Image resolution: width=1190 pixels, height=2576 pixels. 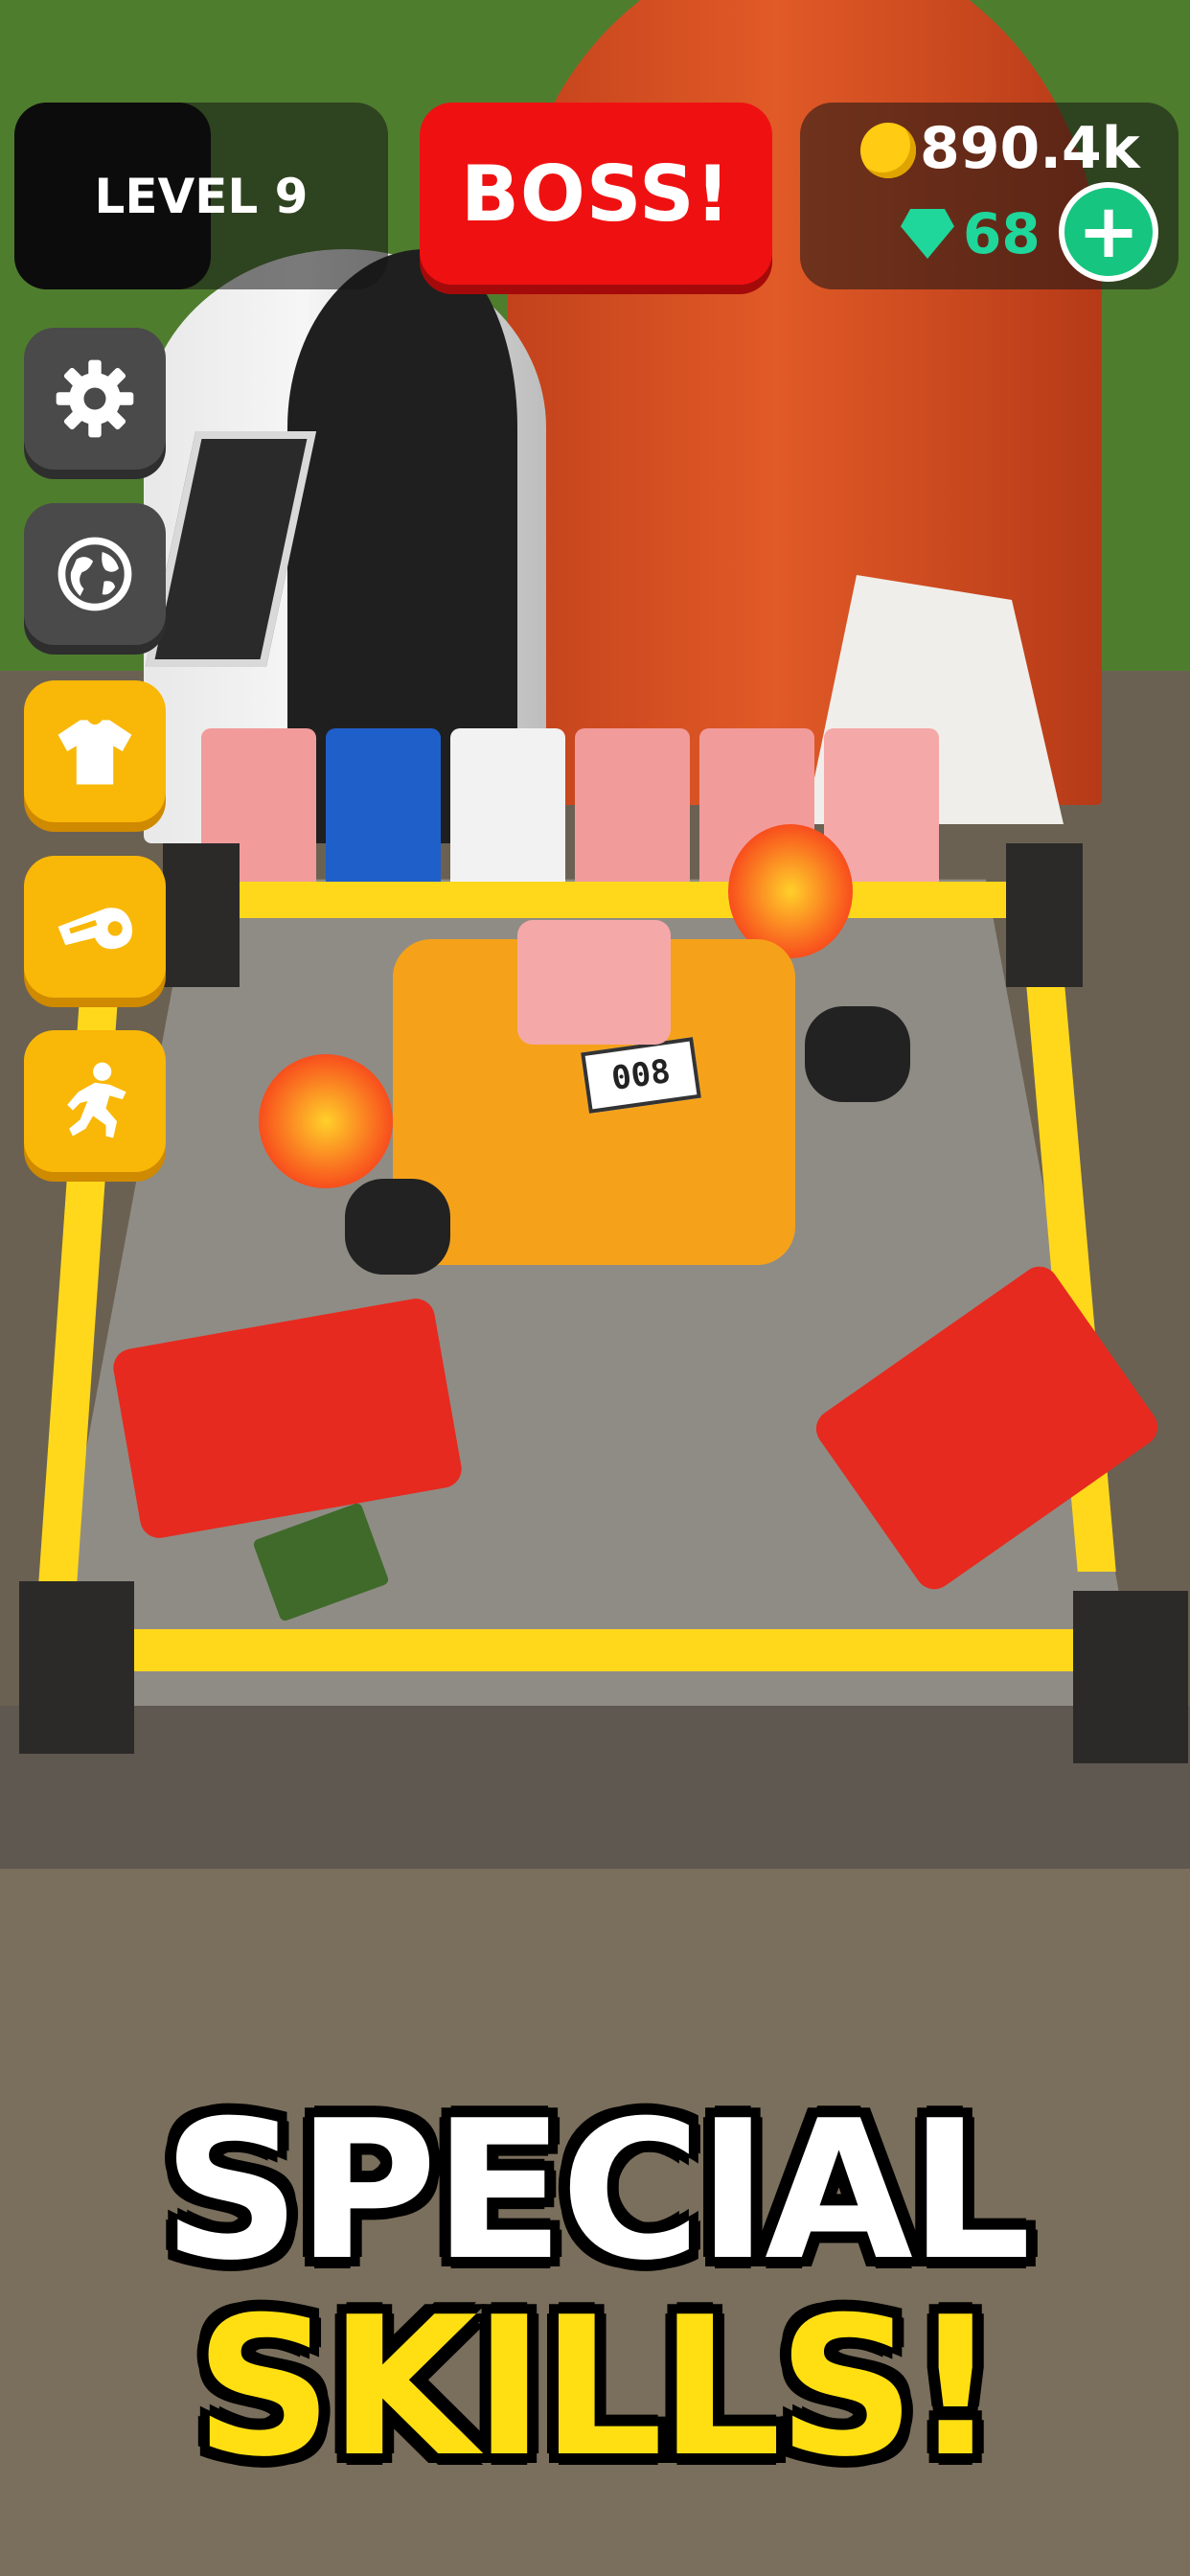 I want to click on level-panel: LEVEL 9, so click(x=201, y=196).